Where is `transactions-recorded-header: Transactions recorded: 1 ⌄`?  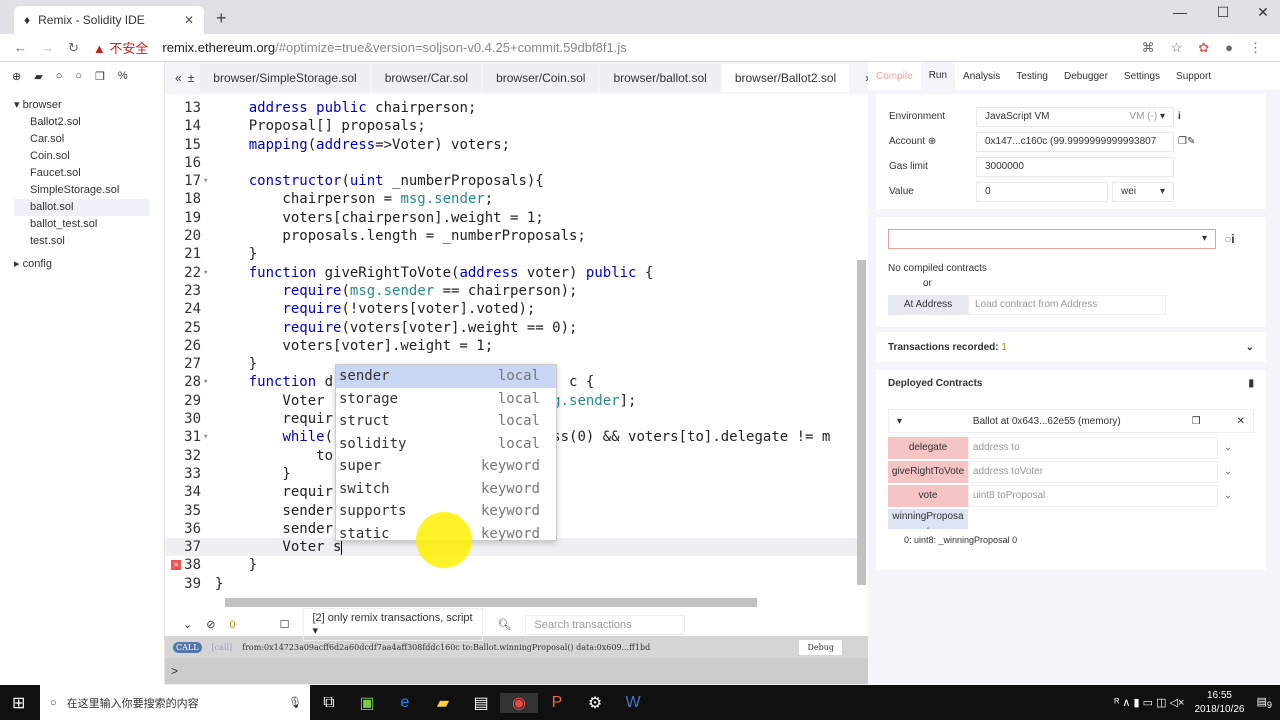 transactions-recorded-header: Transactions recorded: 1 ⌄ is located at coordinates (1071, 347).